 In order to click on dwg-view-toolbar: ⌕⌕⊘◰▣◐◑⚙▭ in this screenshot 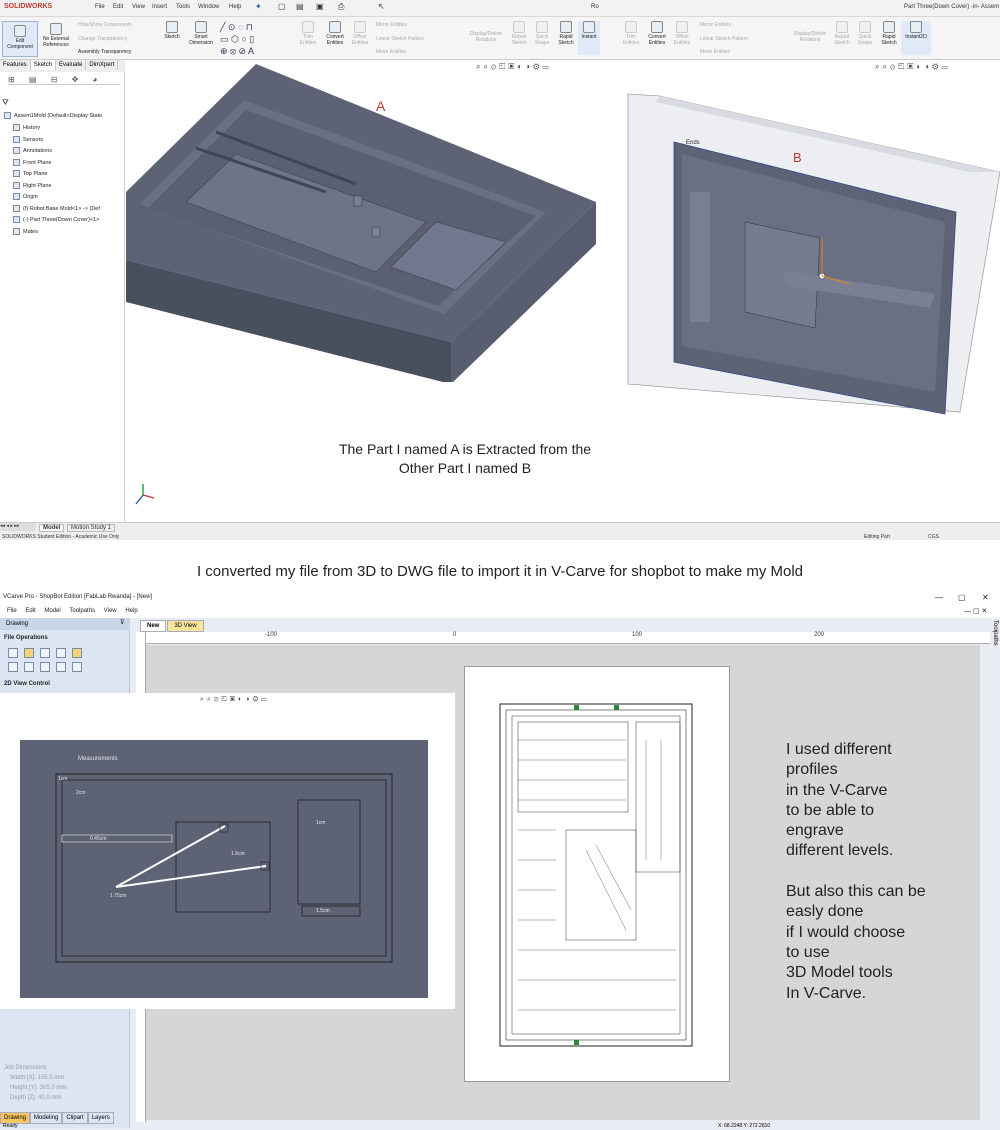, I will do `click(235, 700)`.